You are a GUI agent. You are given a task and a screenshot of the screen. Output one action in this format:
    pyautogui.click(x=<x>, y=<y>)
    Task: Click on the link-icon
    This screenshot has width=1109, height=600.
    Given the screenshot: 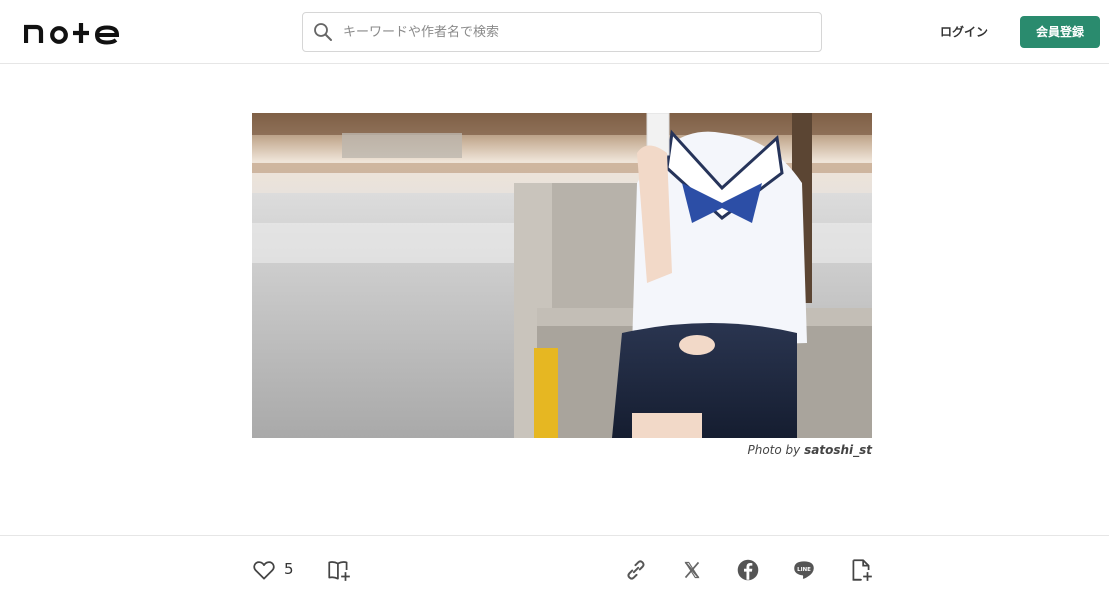 What is the action you would take?
    pyautogui.click(x=636, y=570)
    